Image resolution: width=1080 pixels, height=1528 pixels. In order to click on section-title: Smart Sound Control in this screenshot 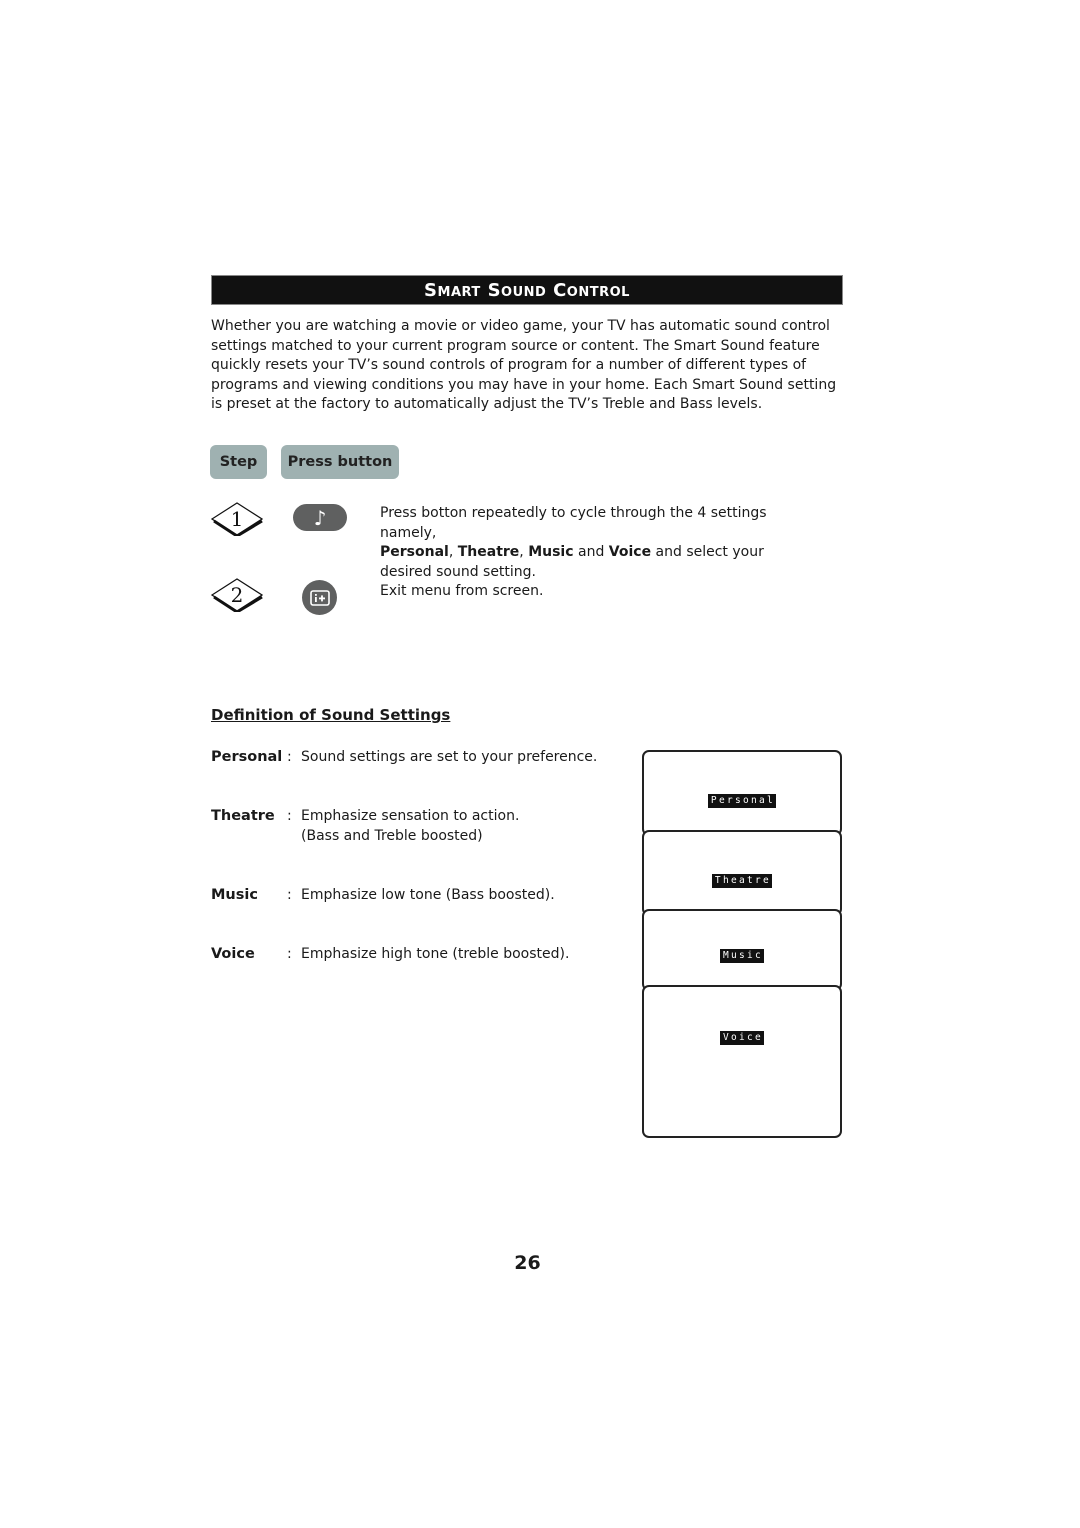, I will do `click(527, 290)`.